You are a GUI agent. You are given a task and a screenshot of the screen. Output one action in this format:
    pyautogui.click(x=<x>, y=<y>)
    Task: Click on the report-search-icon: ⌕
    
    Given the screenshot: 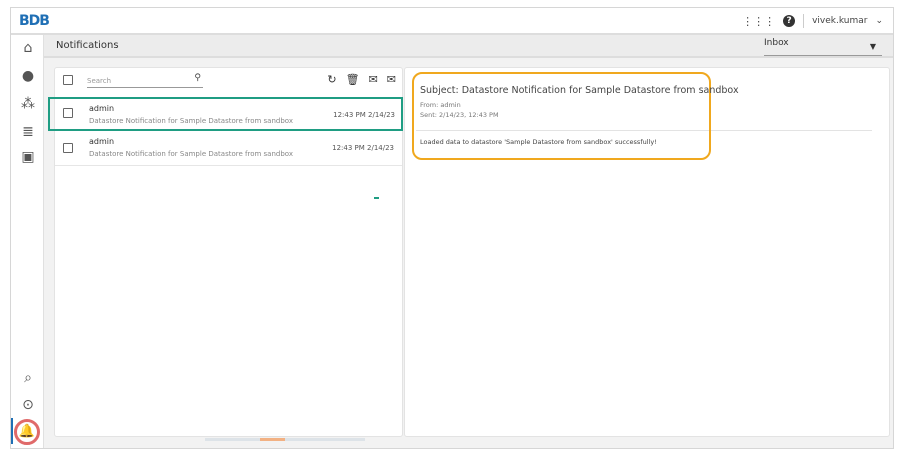 What is the action you would take?
    pyautogui.click(x=28, y=378)
    